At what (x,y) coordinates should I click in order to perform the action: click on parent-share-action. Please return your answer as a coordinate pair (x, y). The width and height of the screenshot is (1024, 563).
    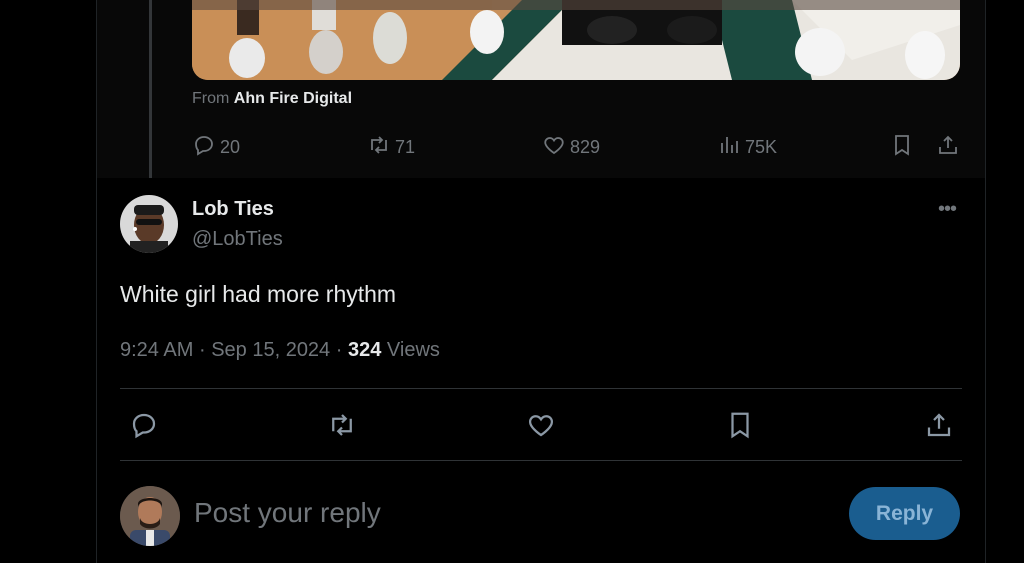
    Looking at the image, I should click on (950, 147).